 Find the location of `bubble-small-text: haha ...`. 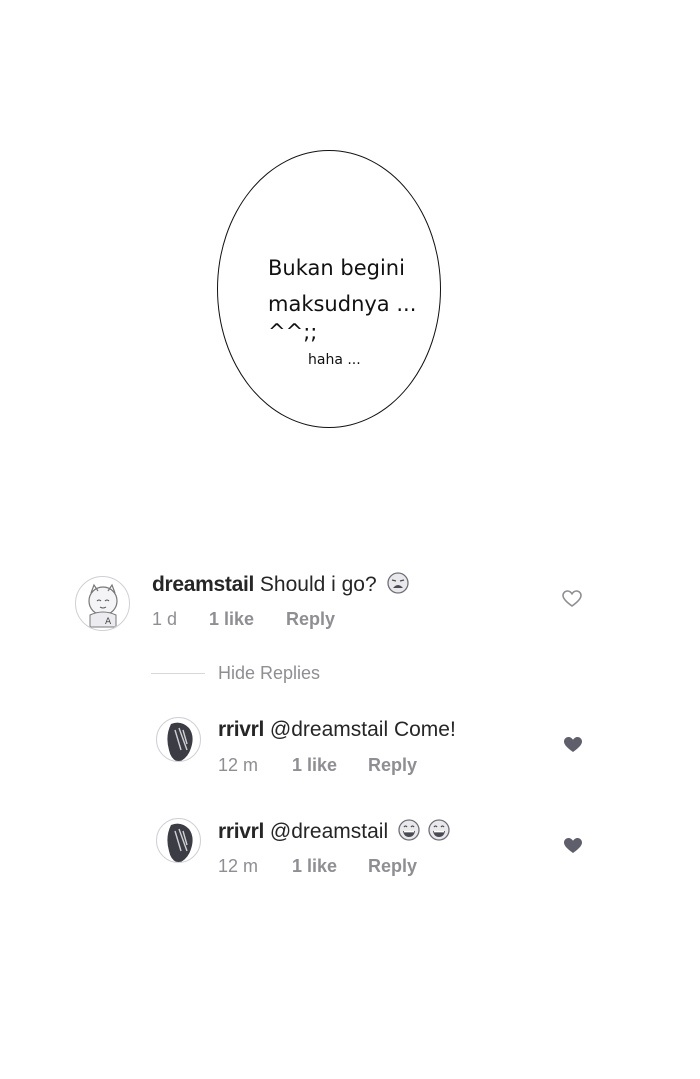

bubble-small-text: haha ... is located at coordinates (334, 360).